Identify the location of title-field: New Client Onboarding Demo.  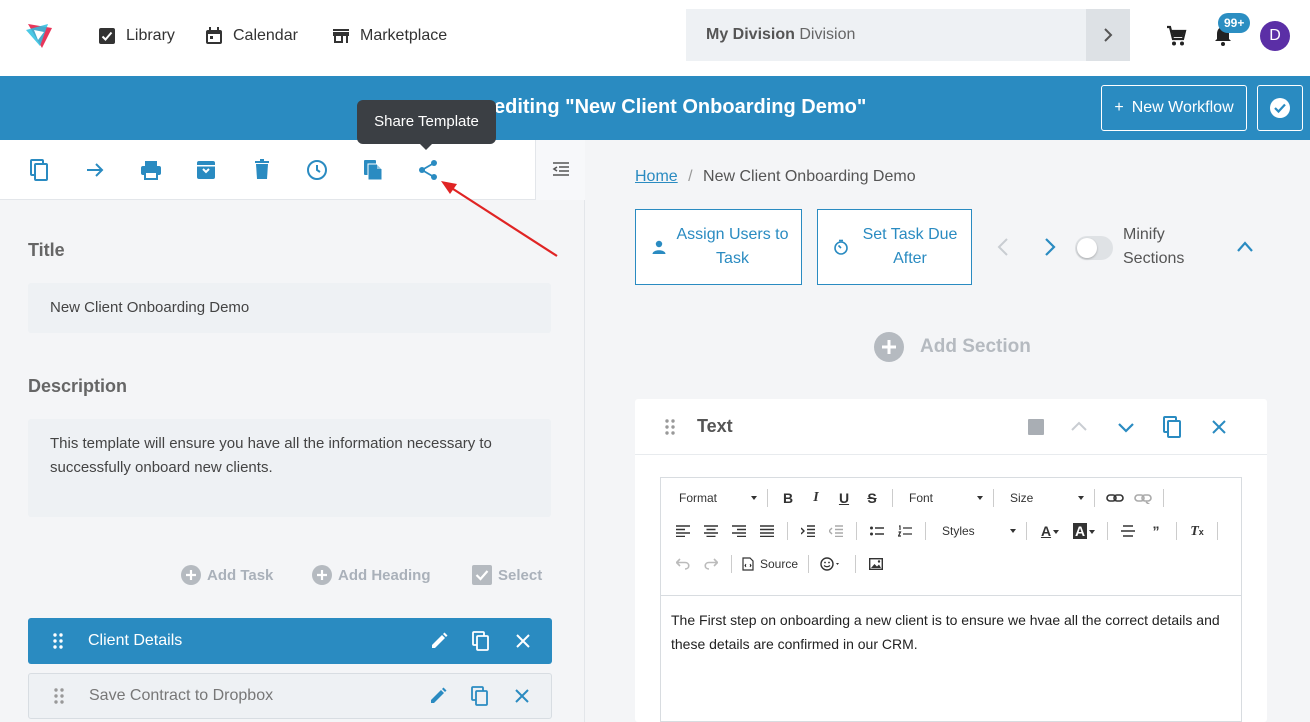
(289, 308).